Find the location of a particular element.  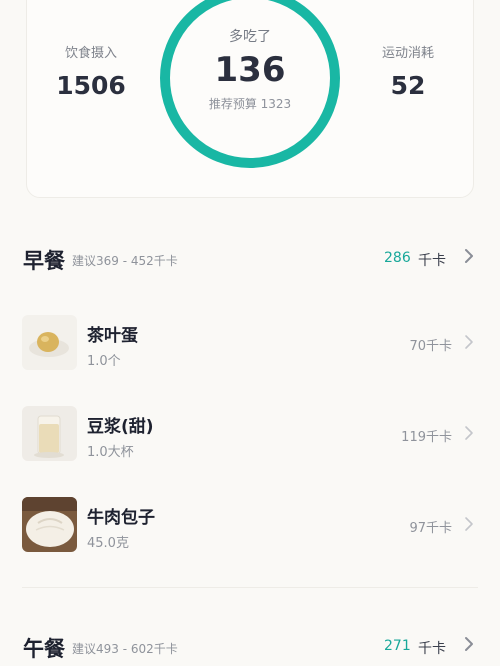

food-qty: 1.0个 is located at coordinates (104, 361).